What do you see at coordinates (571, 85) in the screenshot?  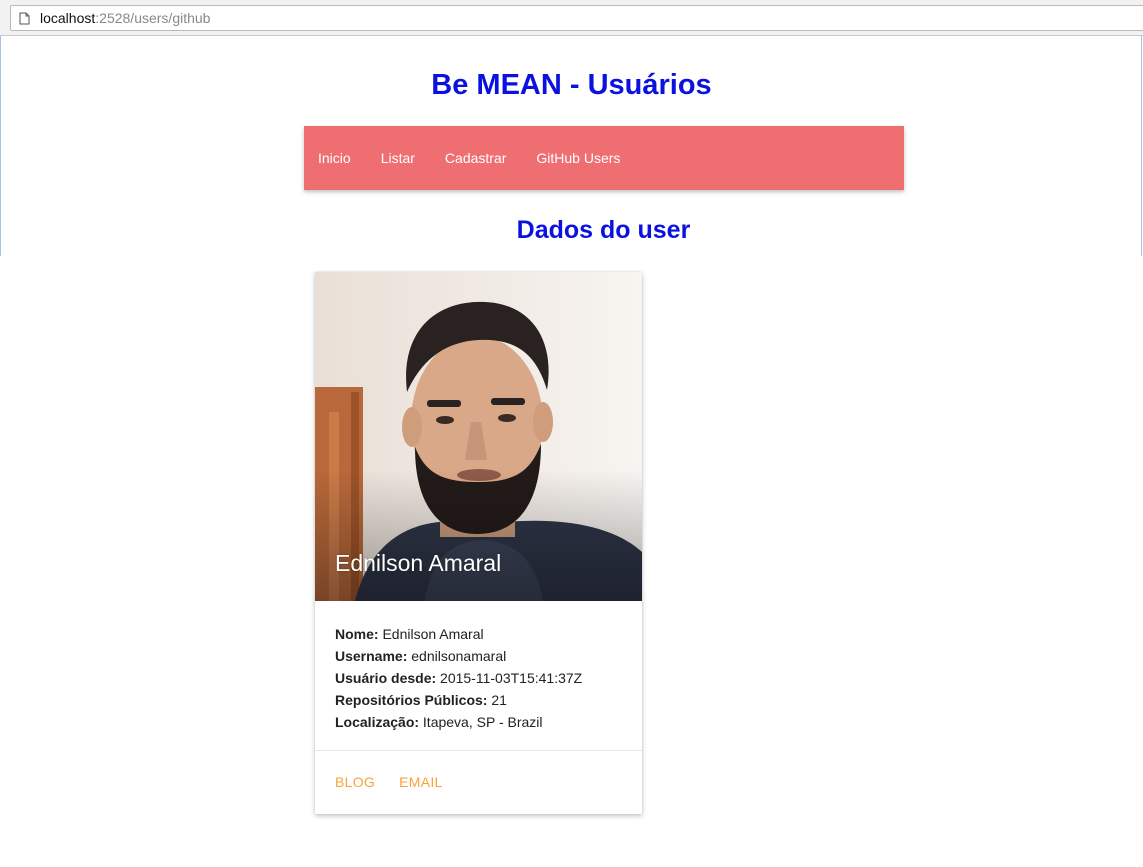 I see `app-title: Be MEAN - Usuários` at bounding box center [571, 85].